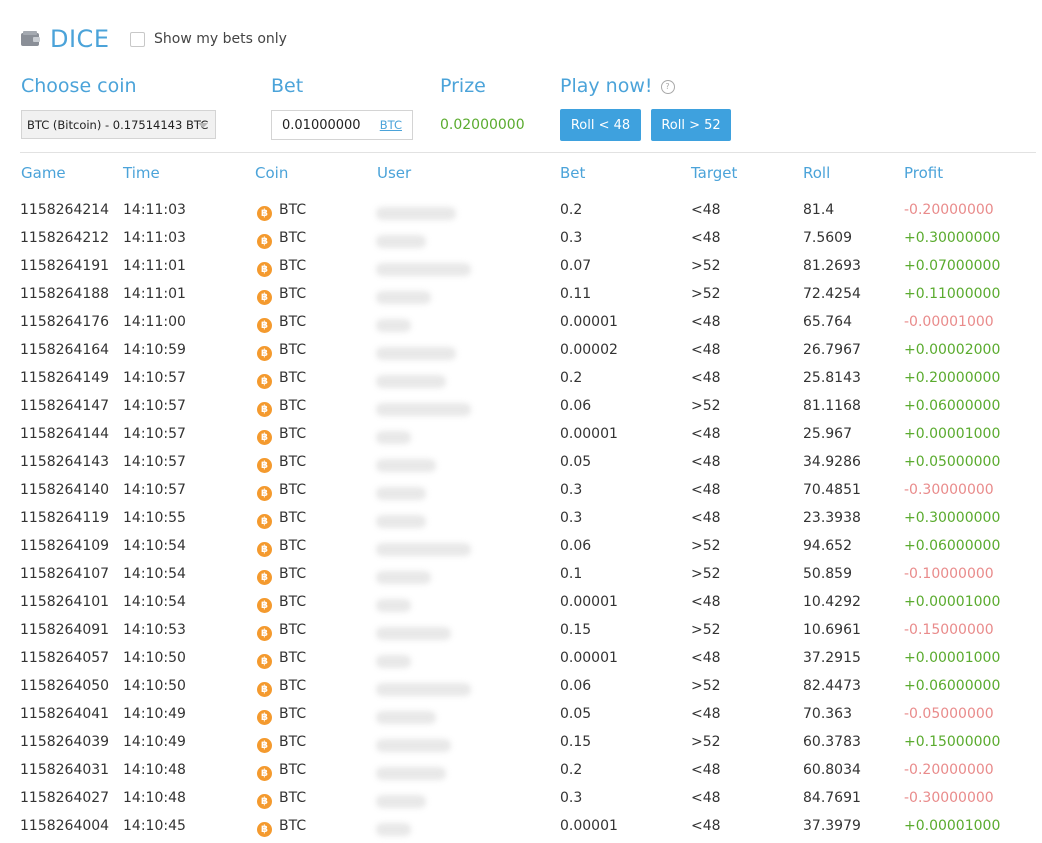 The width and height of the screenshot is (1042, 843). What do you see at coordinates (64, 742) in the screenshot?
I see `game-id: 1158264039` at bounding box center [64, 742].